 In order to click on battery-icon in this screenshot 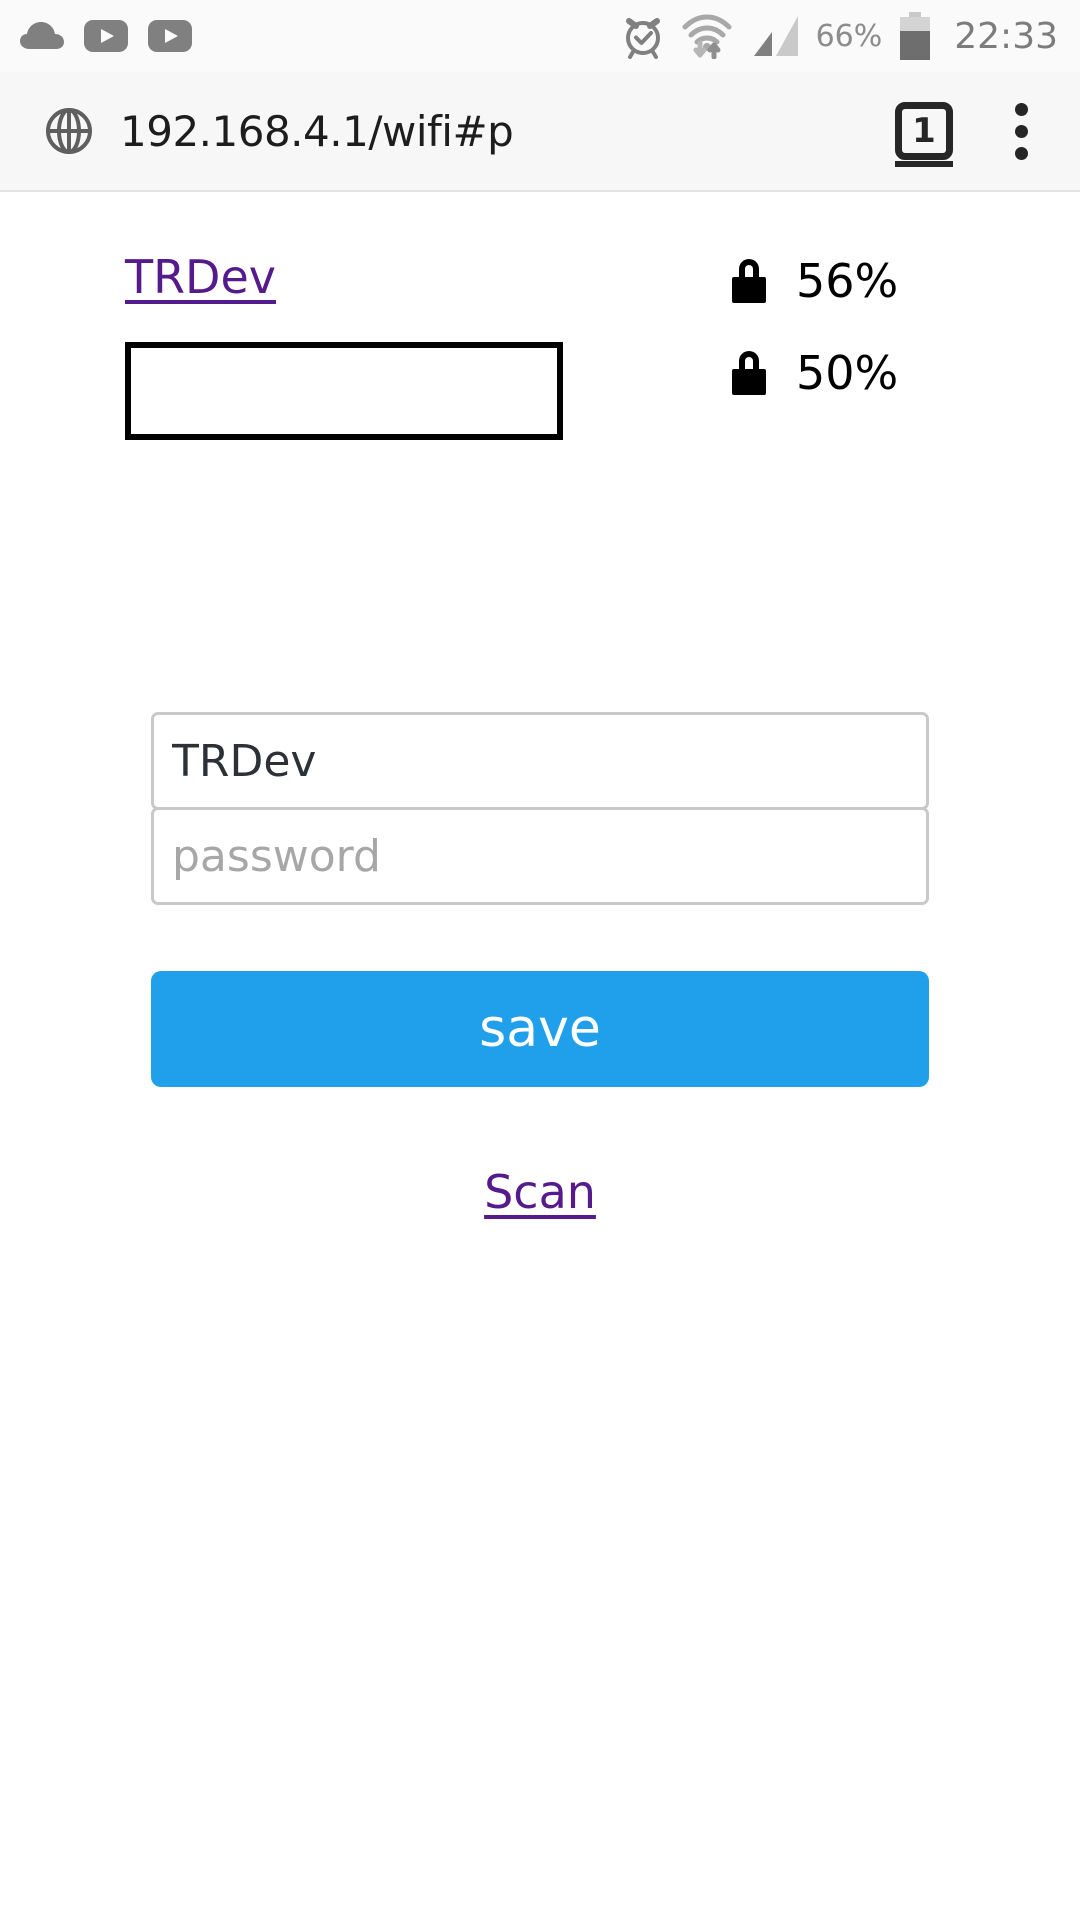, I will do `click(915, 36)`.